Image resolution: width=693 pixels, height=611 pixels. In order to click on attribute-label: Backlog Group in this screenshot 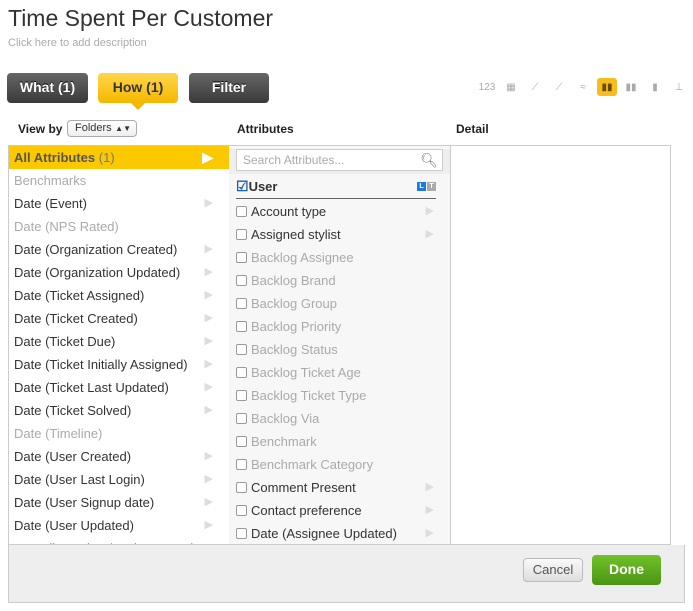, I will do `click(294, 303)`.